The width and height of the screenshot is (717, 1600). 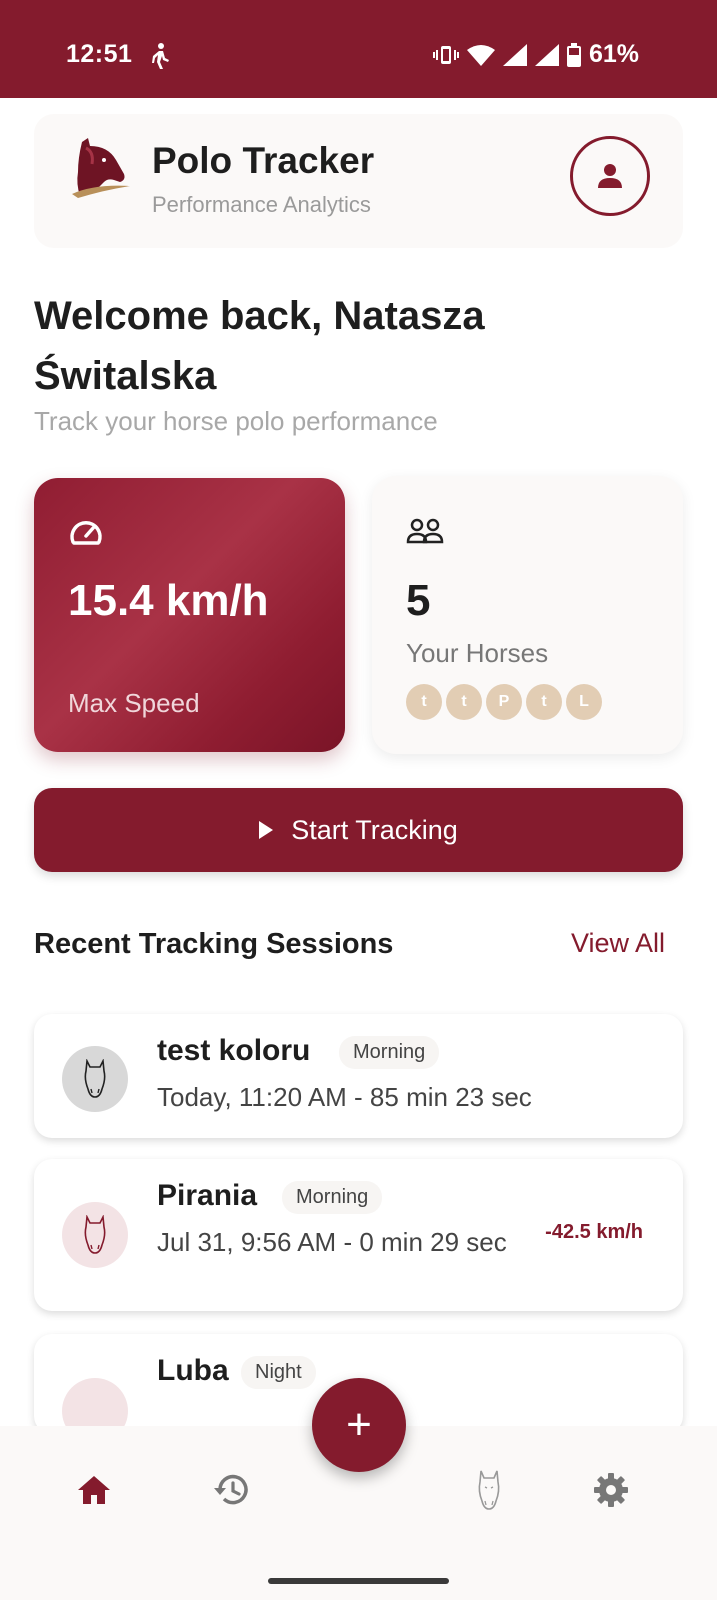 I want to click on wifi-icon, so click(x=480, y=55).